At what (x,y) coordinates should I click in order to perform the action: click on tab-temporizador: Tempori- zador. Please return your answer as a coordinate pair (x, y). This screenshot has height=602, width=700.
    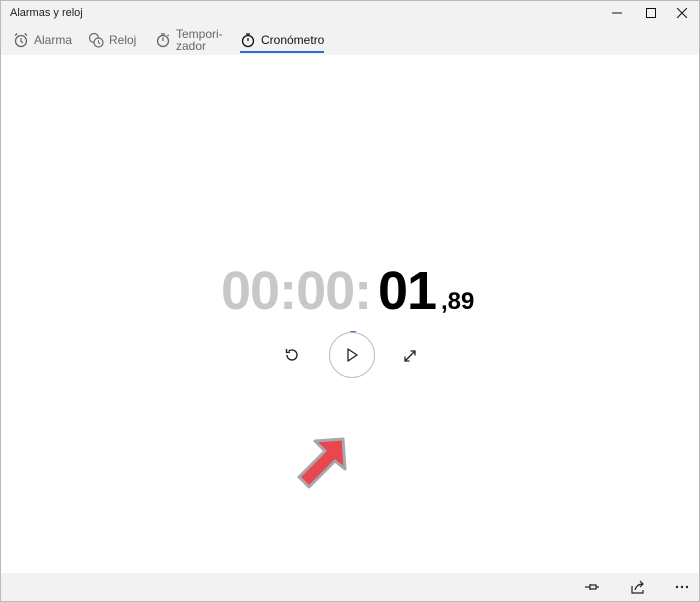
    Looking at the image, I should click on (189, 40).